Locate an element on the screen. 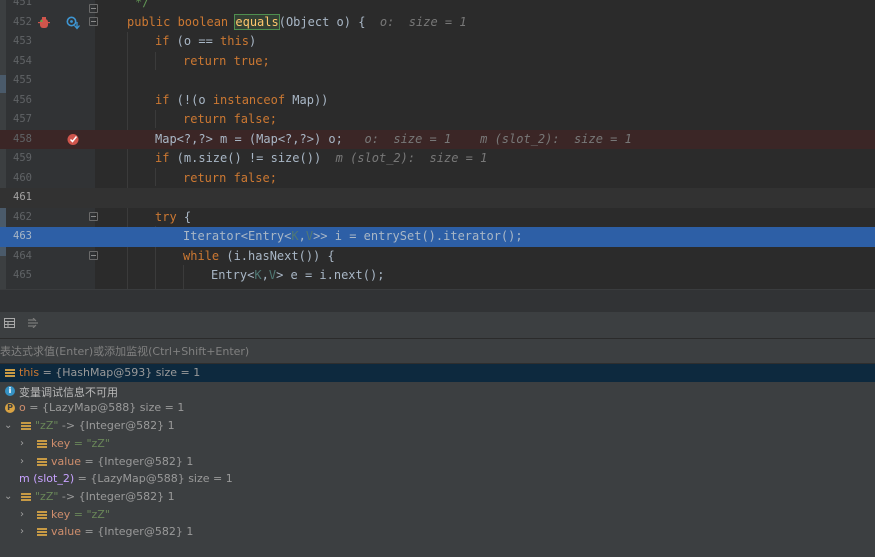 Image resolution: width=875 pixels, height=557 pixels. variable-row: i 变量调试信息不可用 is located at coordinates (437, 391).